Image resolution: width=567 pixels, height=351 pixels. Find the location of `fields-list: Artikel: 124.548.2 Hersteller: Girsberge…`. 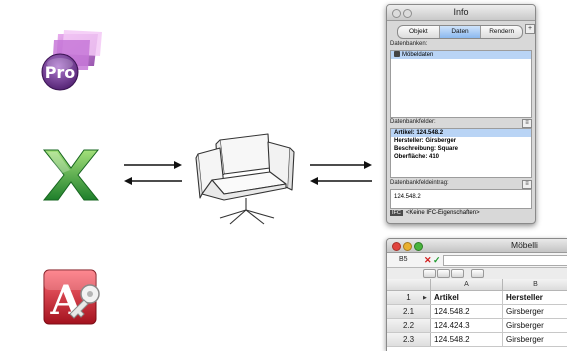

fields-list: Artikel: 124.548.2 Hersteller: Girsberge… is located at coordinates (461, 153).